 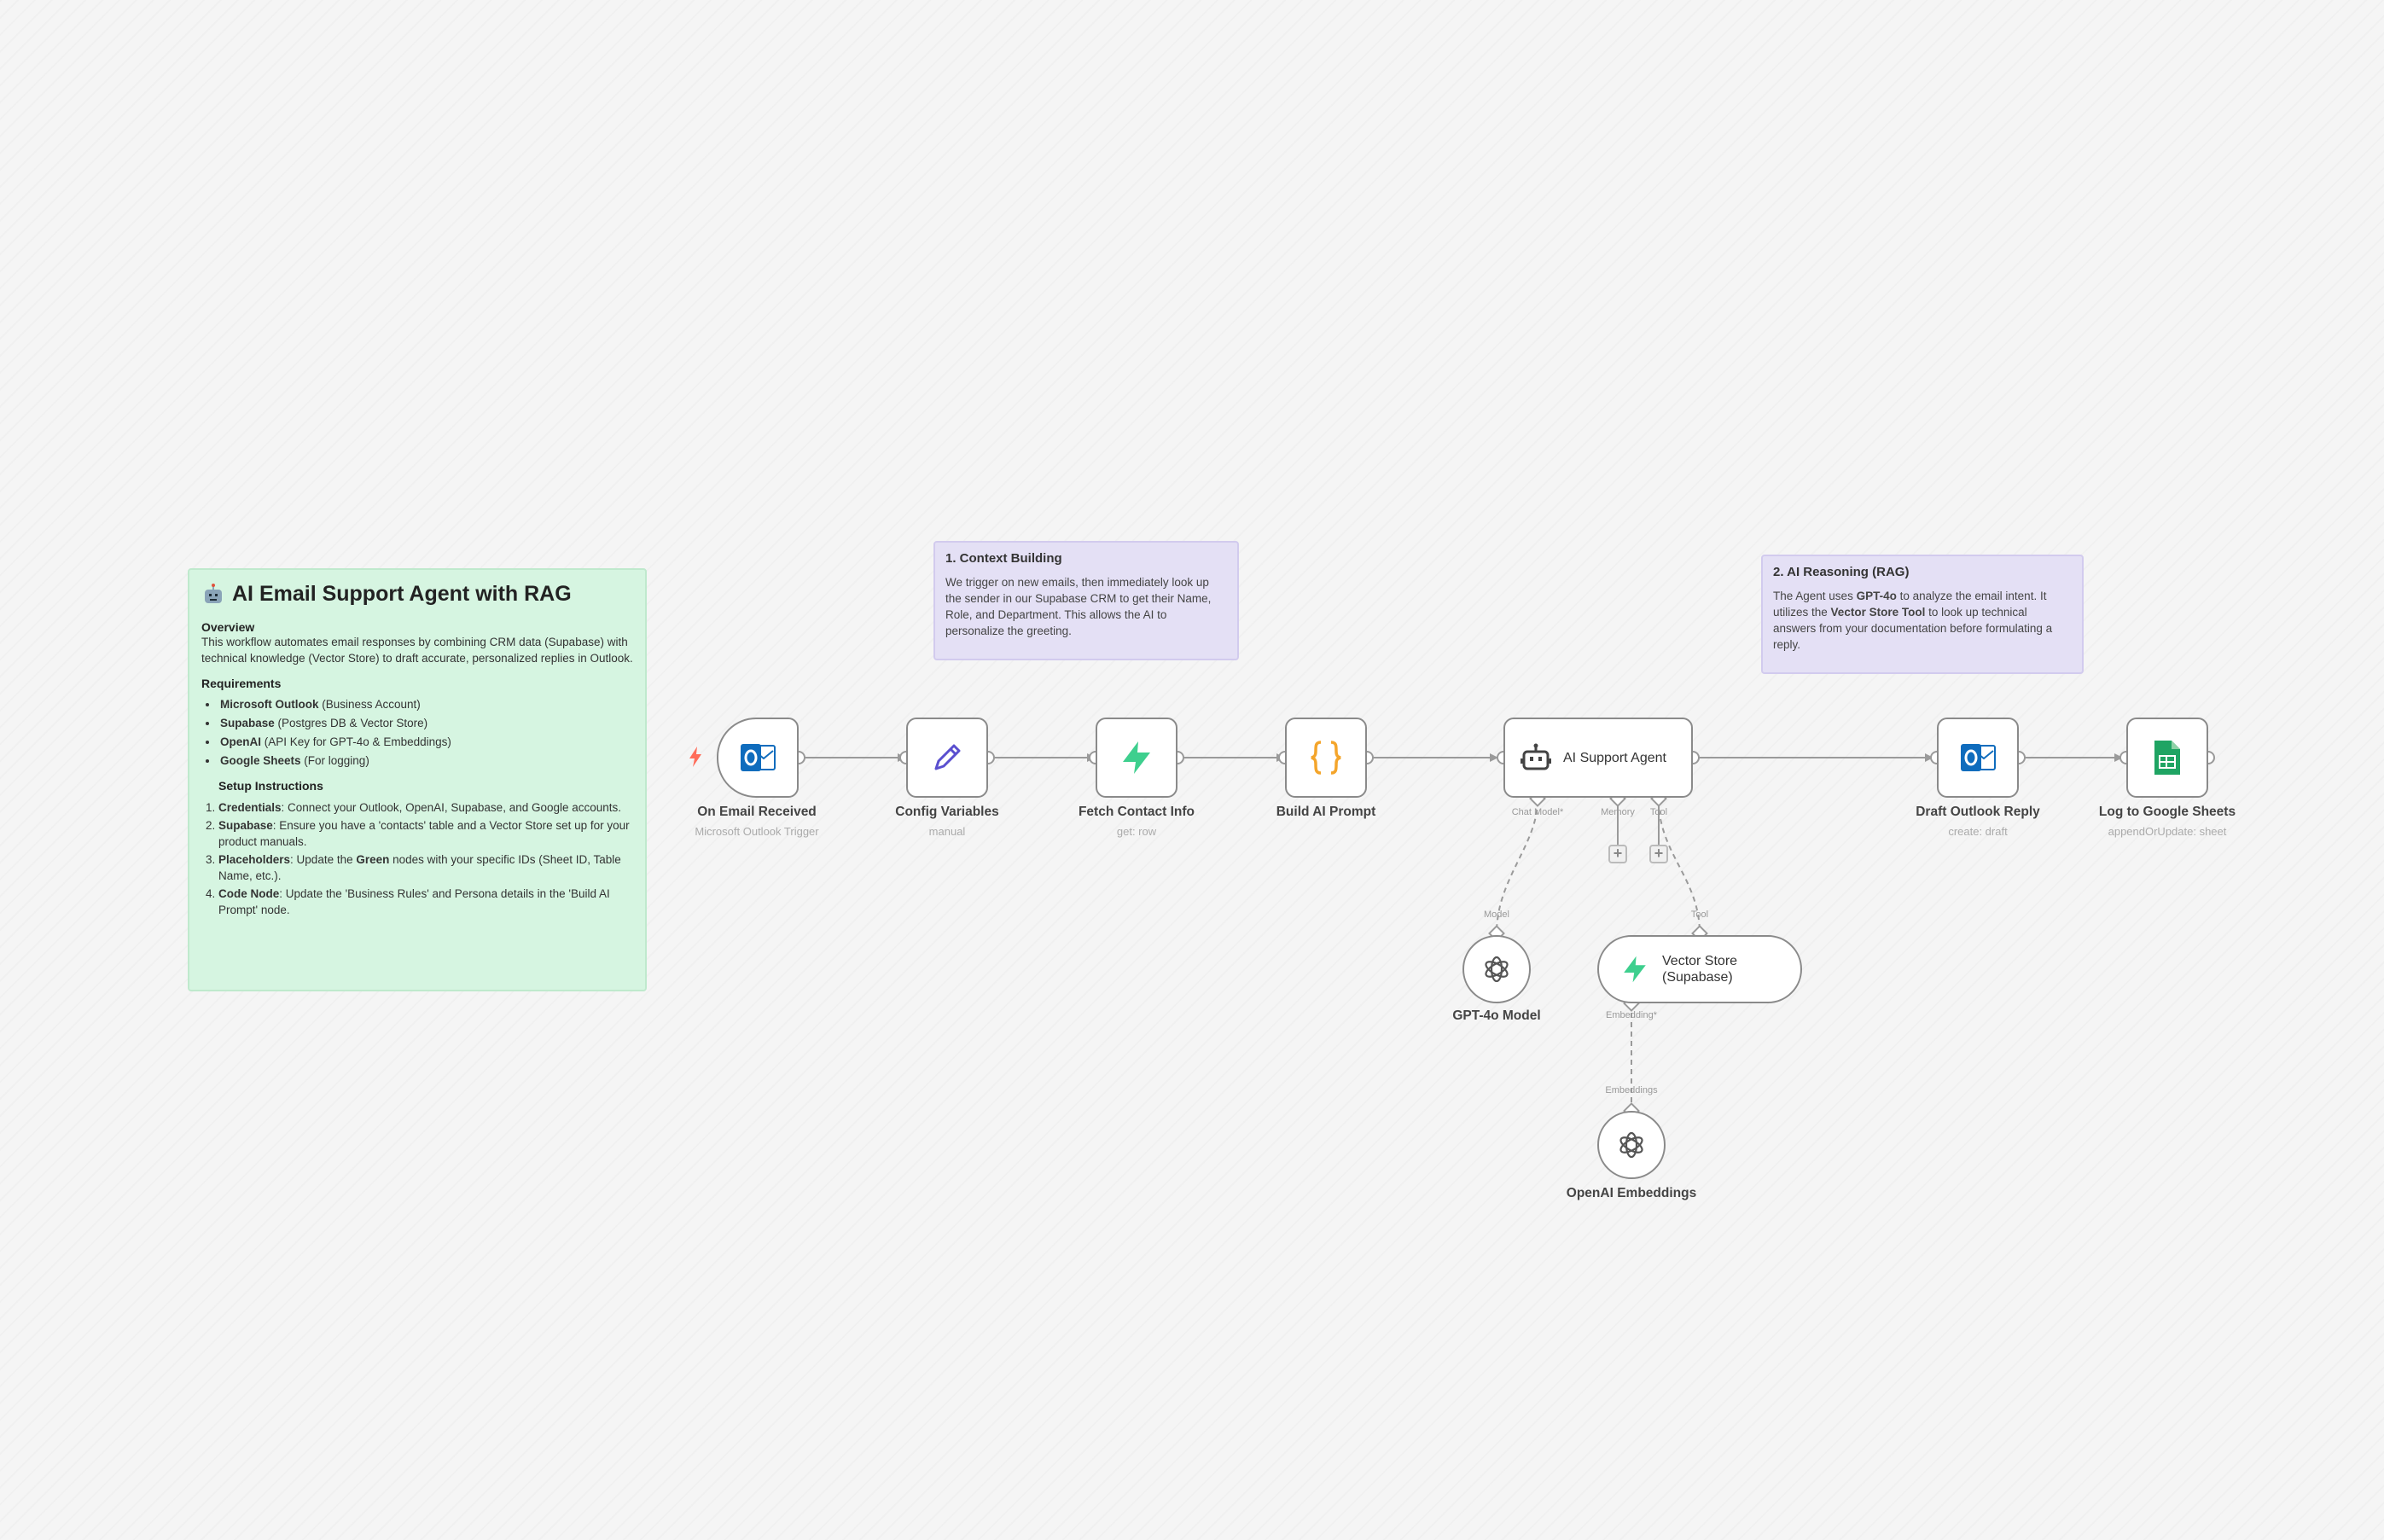 What do you see at coordinates (1496, 1015) in the screenshot?
I see `node-label: GPT-4o Model` at bounding box center [1496, 1015].